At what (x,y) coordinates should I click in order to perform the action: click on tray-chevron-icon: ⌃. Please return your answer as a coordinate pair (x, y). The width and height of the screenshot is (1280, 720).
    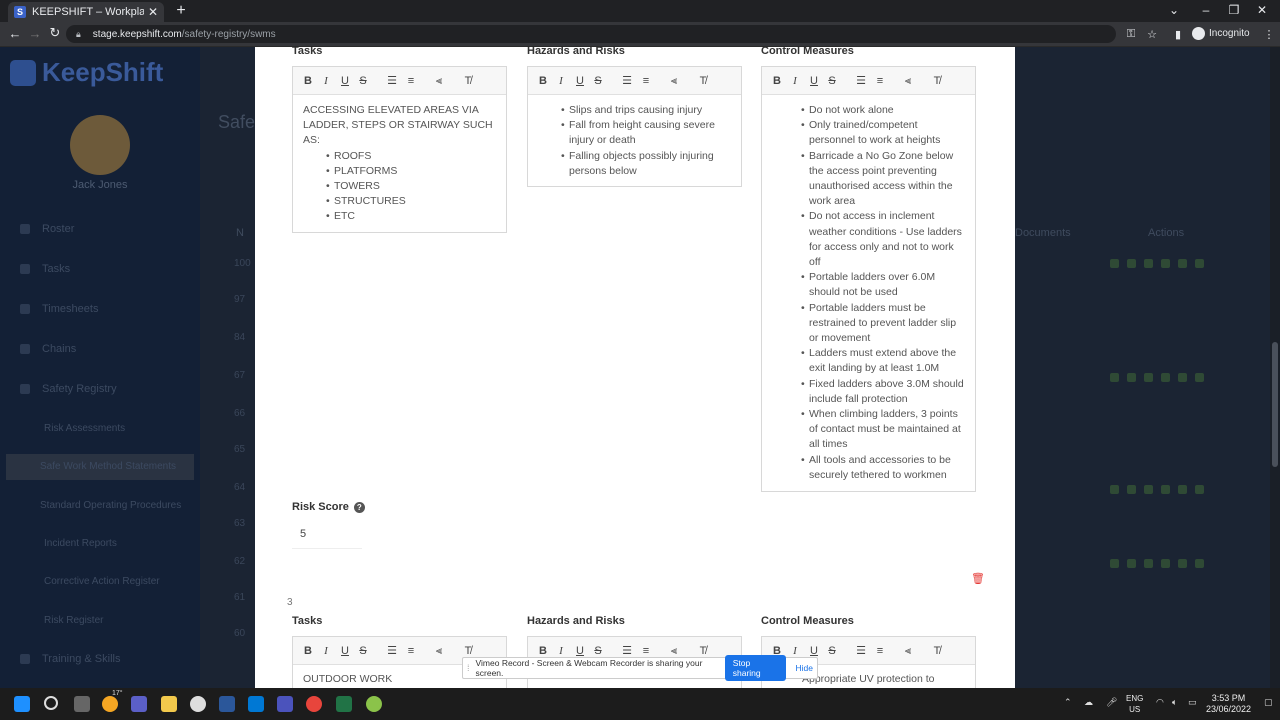
    Looking at the image, I should click on (1068, 702).